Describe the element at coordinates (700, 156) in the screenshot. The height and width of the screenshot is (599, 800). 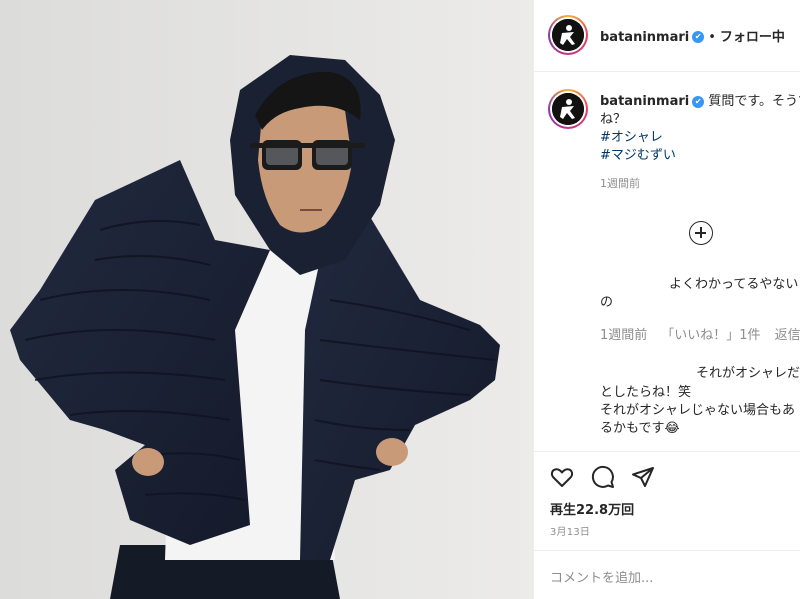
I see `hashtag-link: #マジむずい` at that location.